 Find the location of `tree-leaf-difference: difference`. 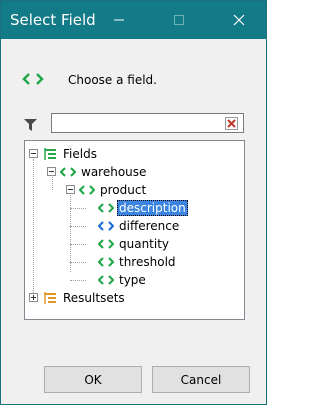

tree-leaf-difference: difference is located at coordinates (139, 226).